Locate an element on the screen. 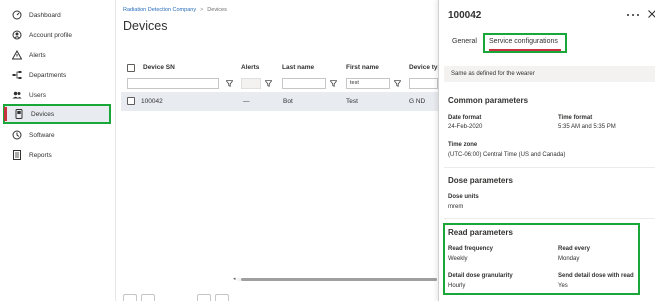 Image resolution: width=655 pixels, height=301 pixels. software-icon is located at coordinates (16, 135).